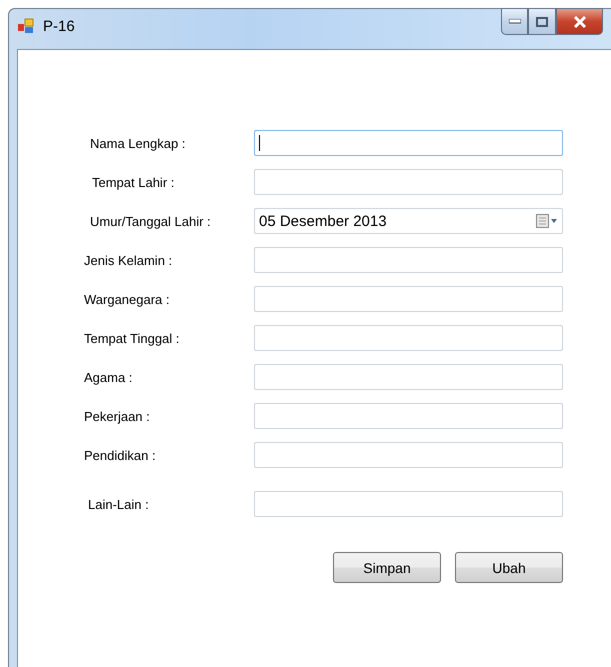 Image resolution: width=611 pixels, height=667 pixels. What do you see at coordinates (547, 221) in the screenshot?
I see `calendar-dropdown-icon` at bounding box center [547, 221].